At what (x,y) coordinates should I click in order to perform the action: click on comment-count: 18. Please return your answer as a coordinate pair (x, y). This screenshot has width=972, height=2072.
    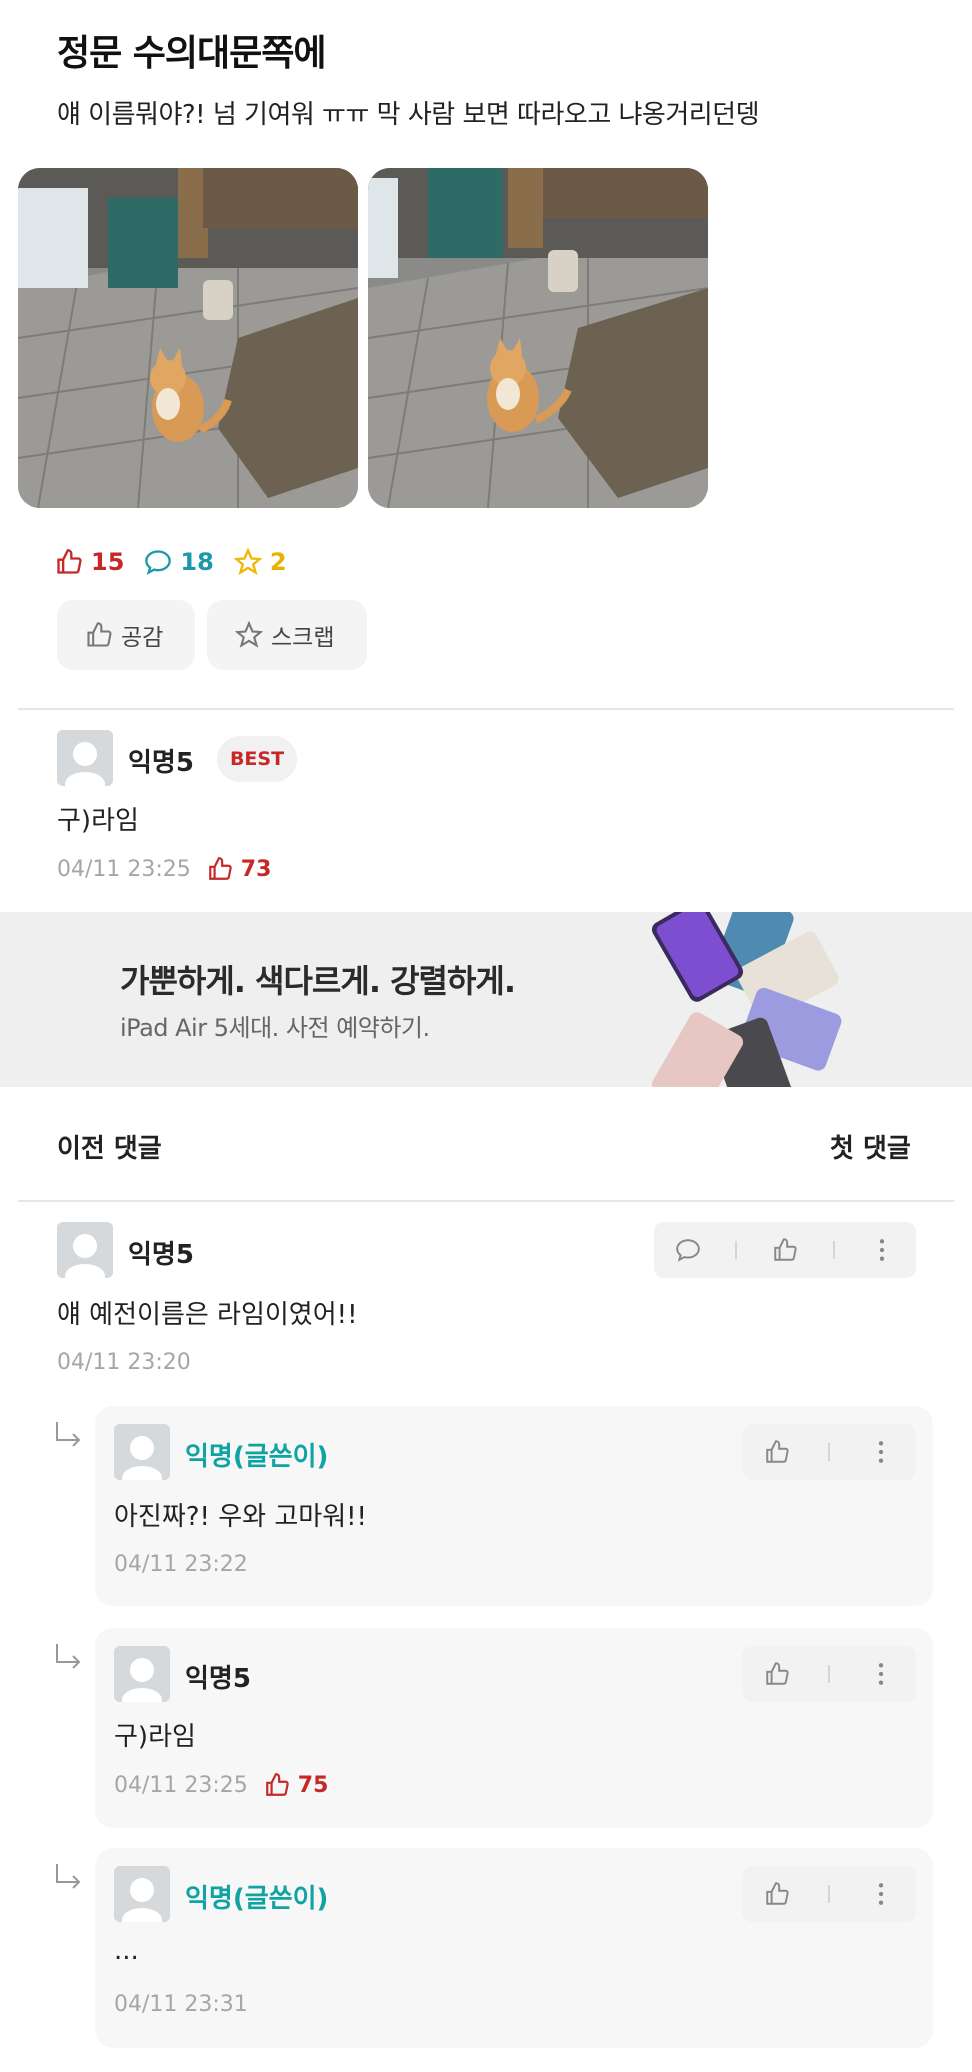
    Looking at the image, I should click on (179, 562).